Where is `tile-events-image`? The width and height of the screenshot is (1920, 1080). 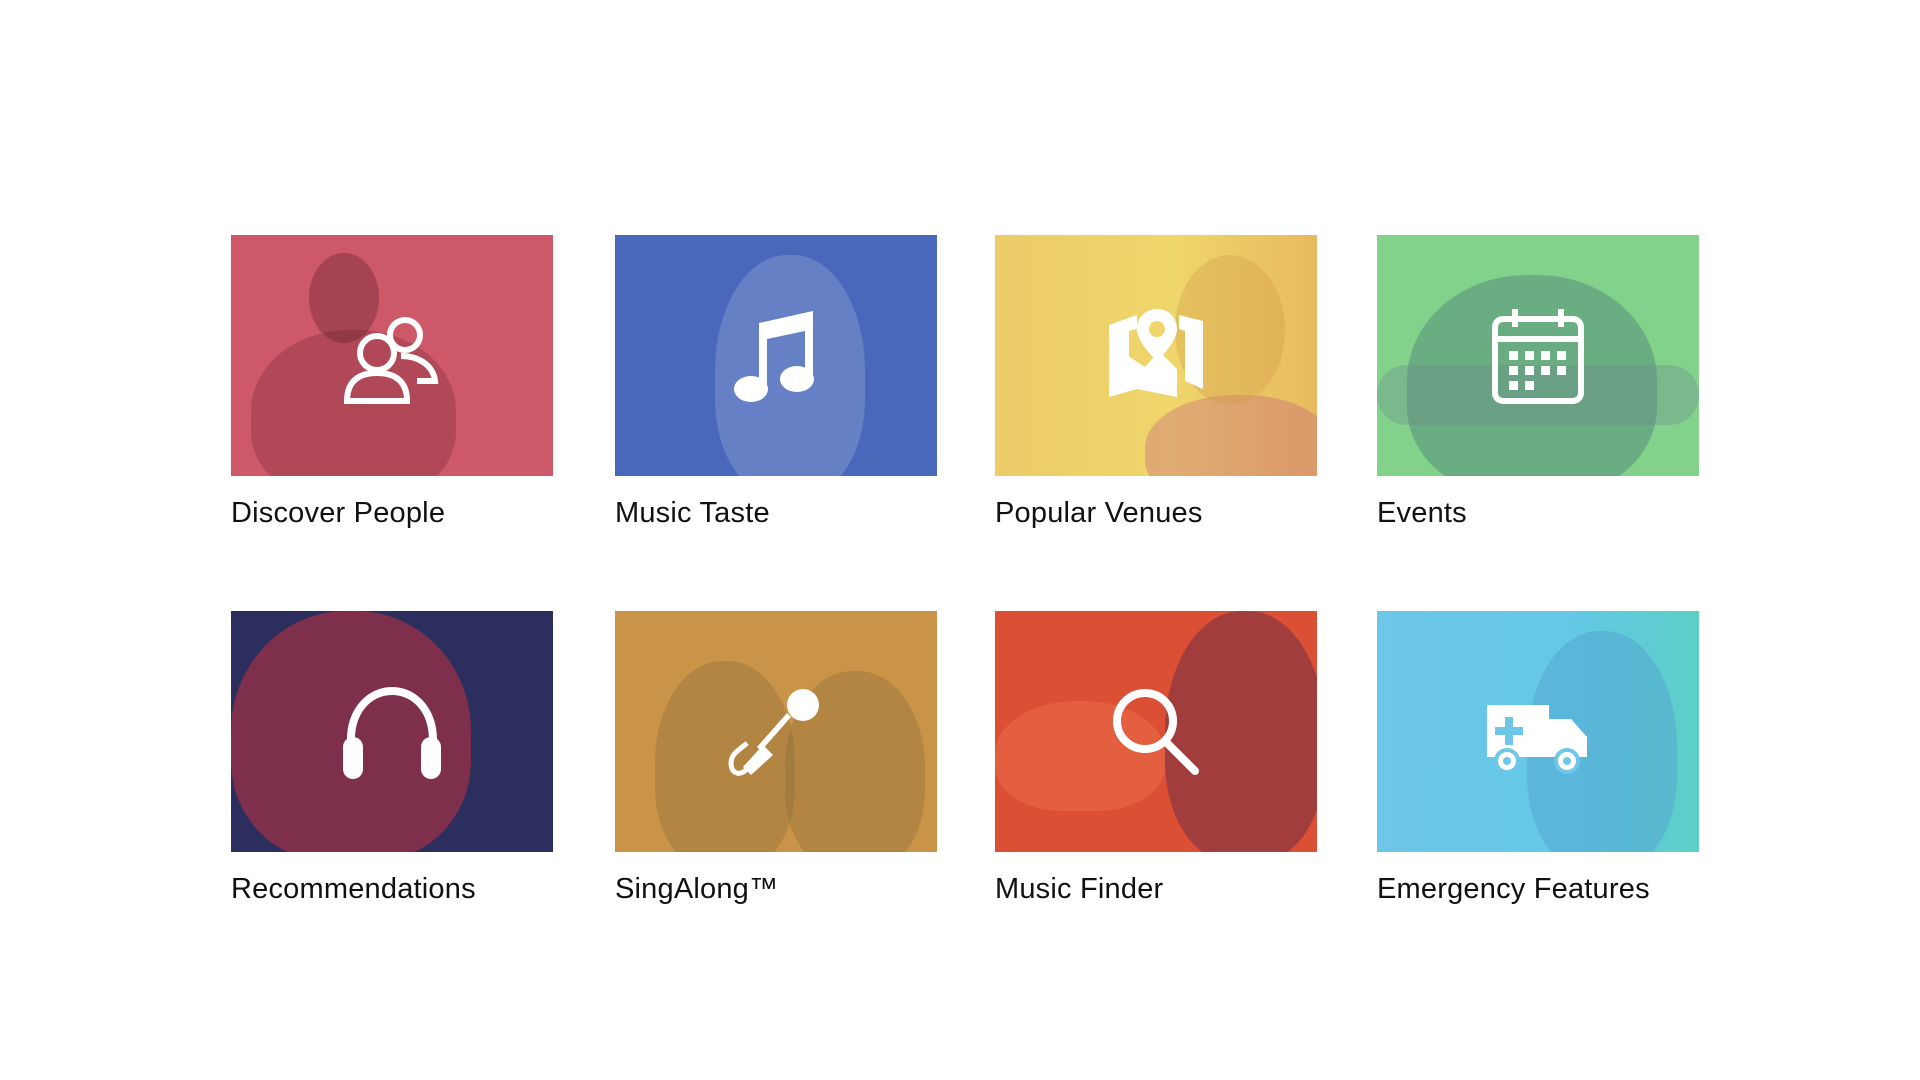
tile-events-image is located at coordinates (1538, 355).